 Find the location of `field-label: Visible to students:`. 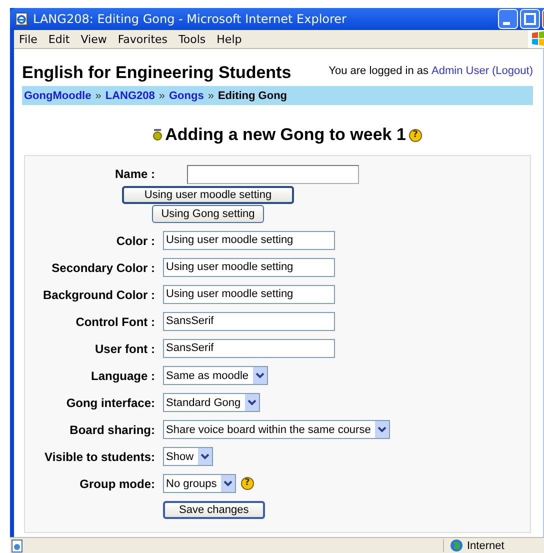

field-label: Visible to students: is located at coordinates (100, 457).